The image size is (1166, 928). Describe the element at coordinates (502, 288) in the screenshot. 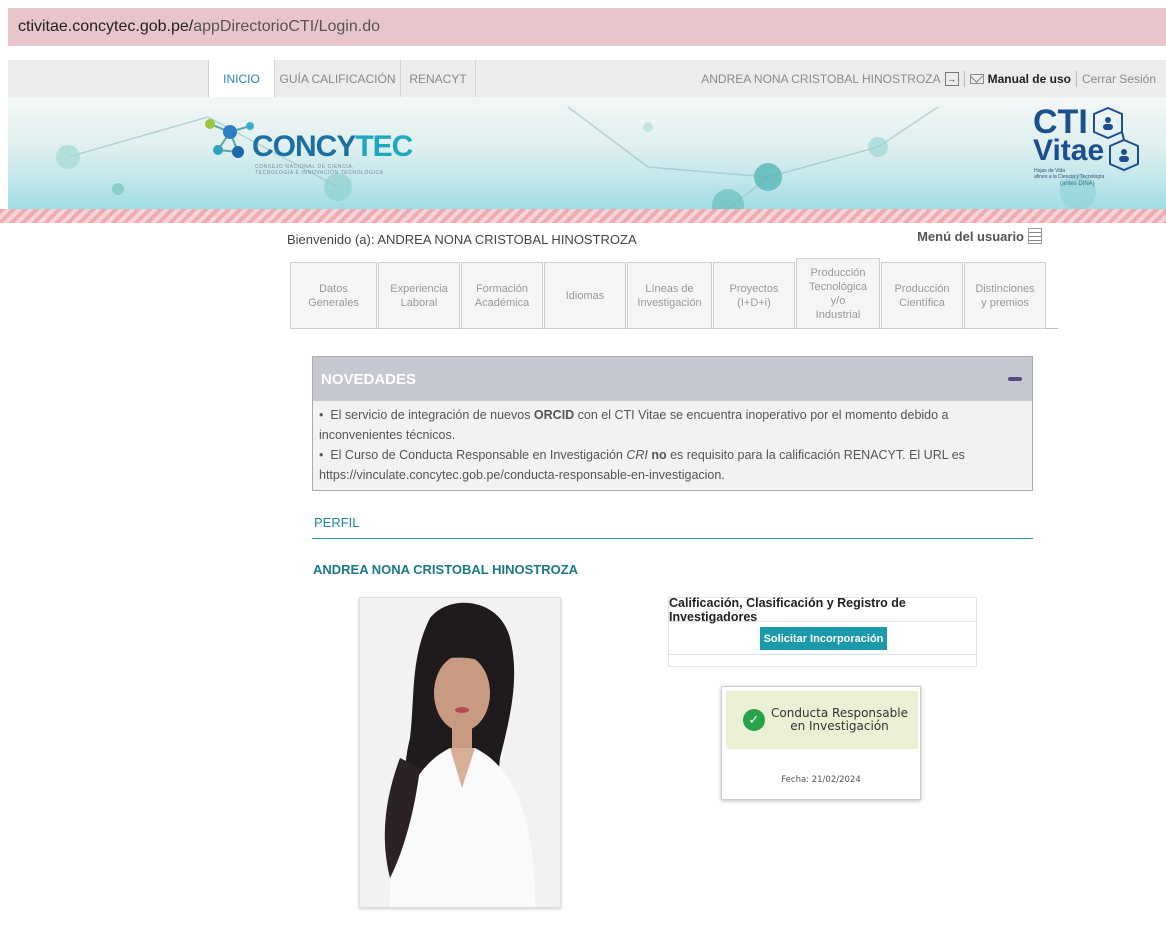

I see `tab-label-line: Formación` at that location.